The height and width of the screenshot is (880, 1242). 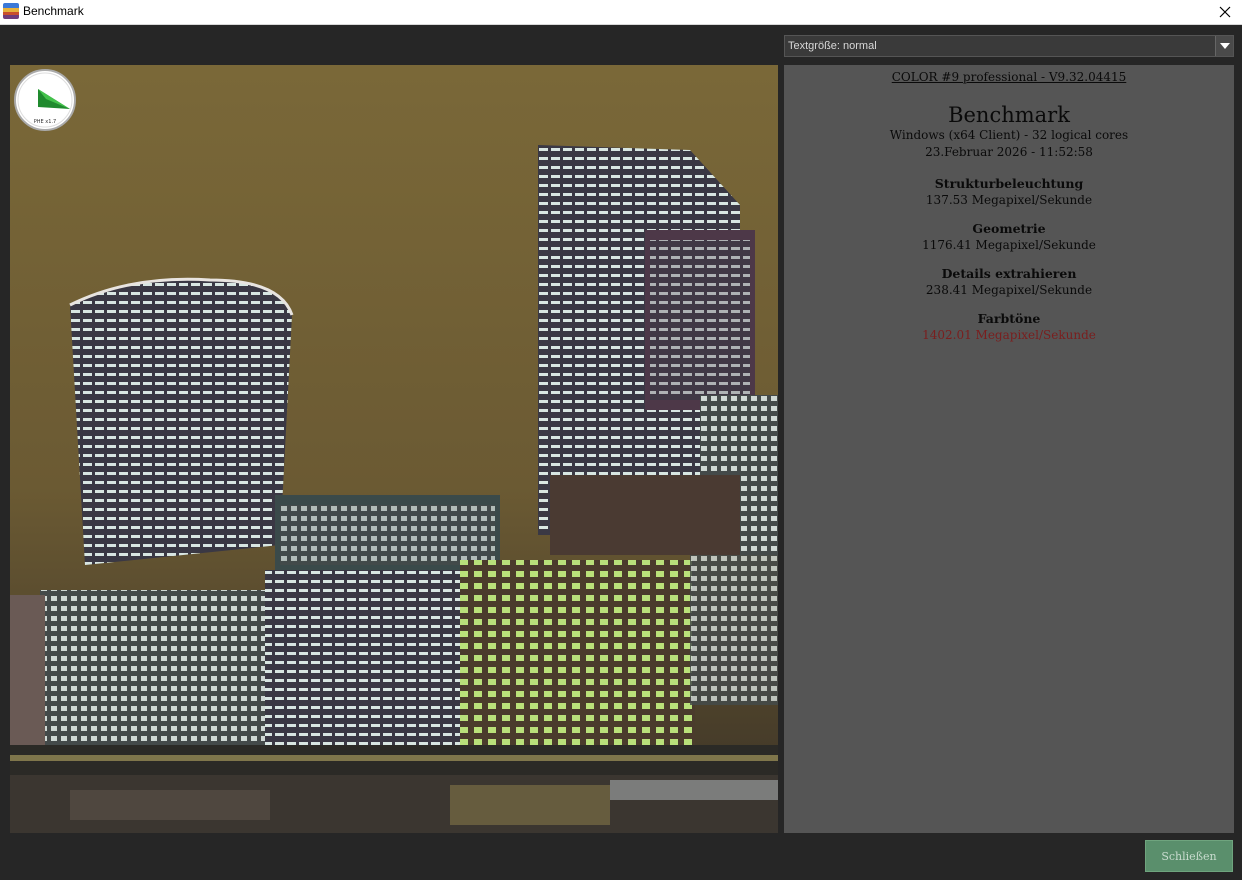 I want to click on metric-name: Farbtöne, so click(x=1009, y=318).